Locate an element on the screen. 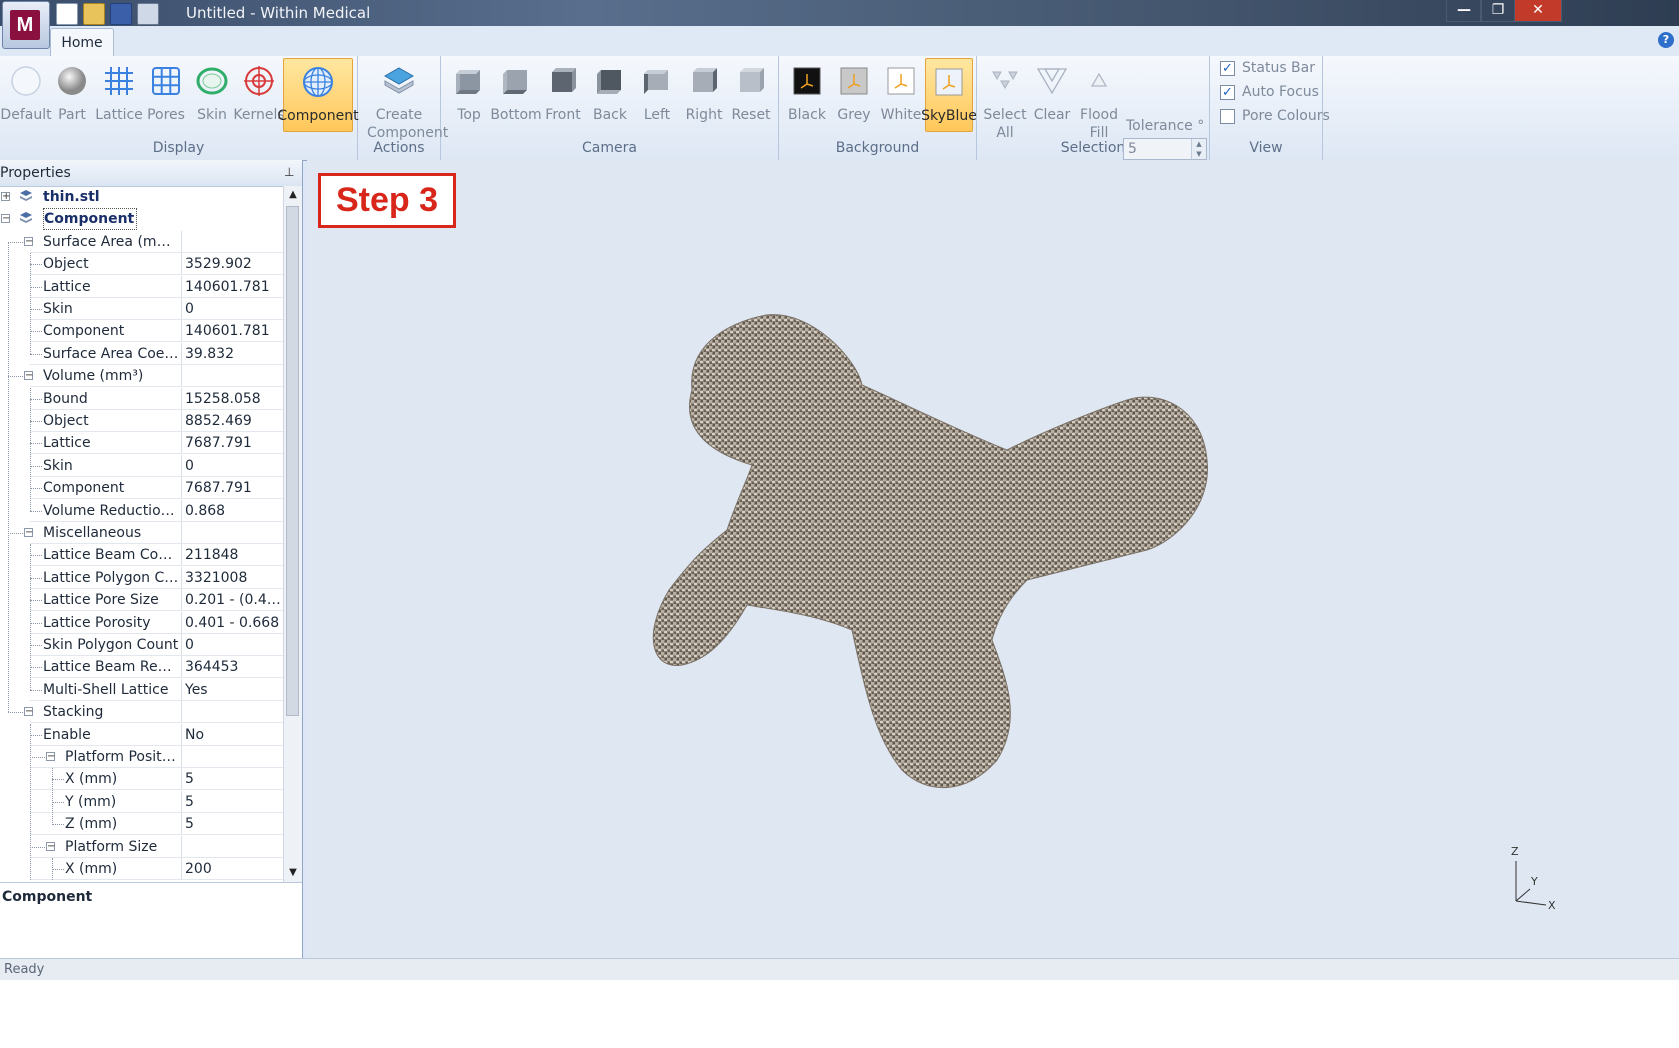 This screenshot has width=1679, height=1048. property-name: Skin Polygon Count is located at coordinates (111, 645).